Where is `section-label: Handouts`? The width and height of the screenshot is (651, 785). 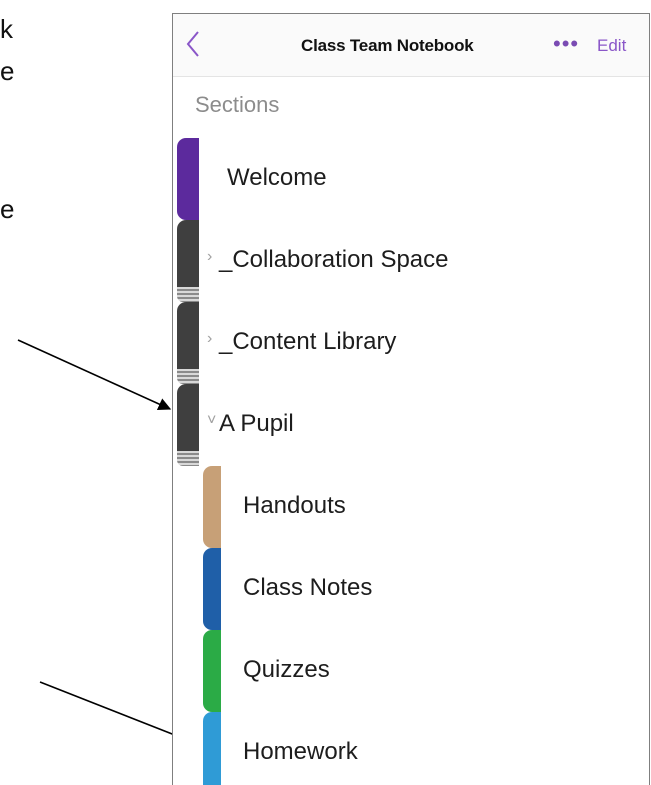
section-label: Handouts is located at coordinates (294, 505).